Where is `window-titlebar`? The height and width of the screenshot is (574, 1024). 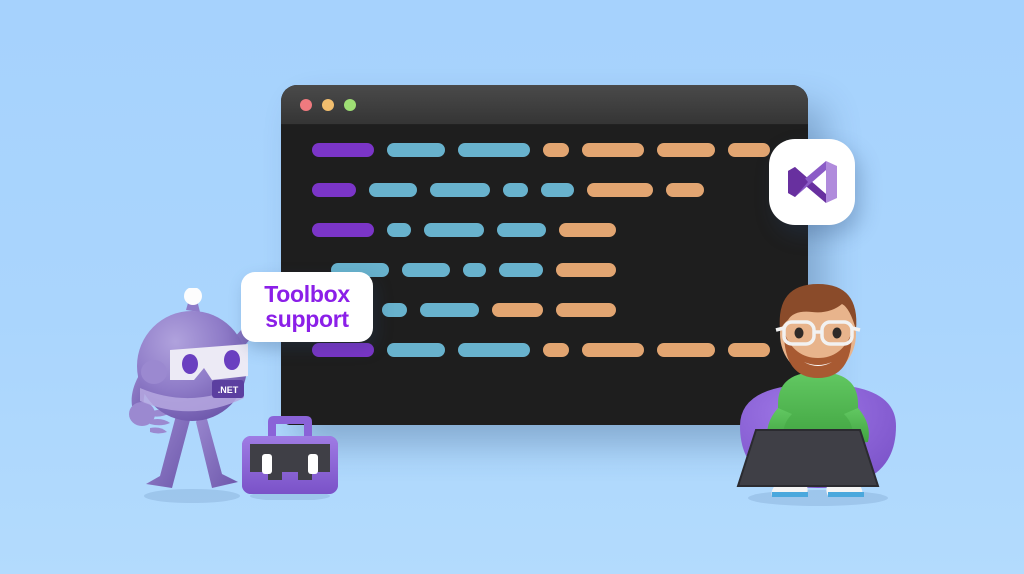
window-titlebar is located at coordinates (544, 105).